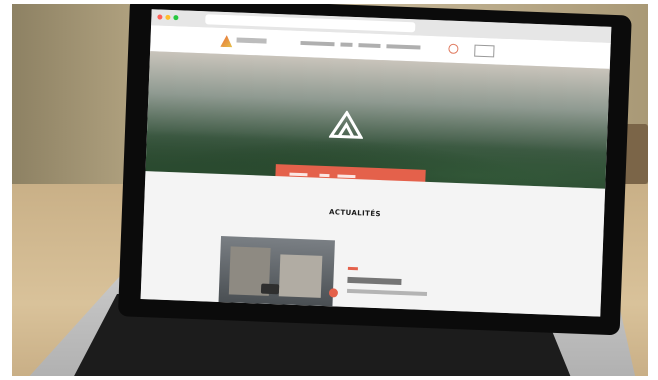  I want to click on search-icon, so click(453, 48).